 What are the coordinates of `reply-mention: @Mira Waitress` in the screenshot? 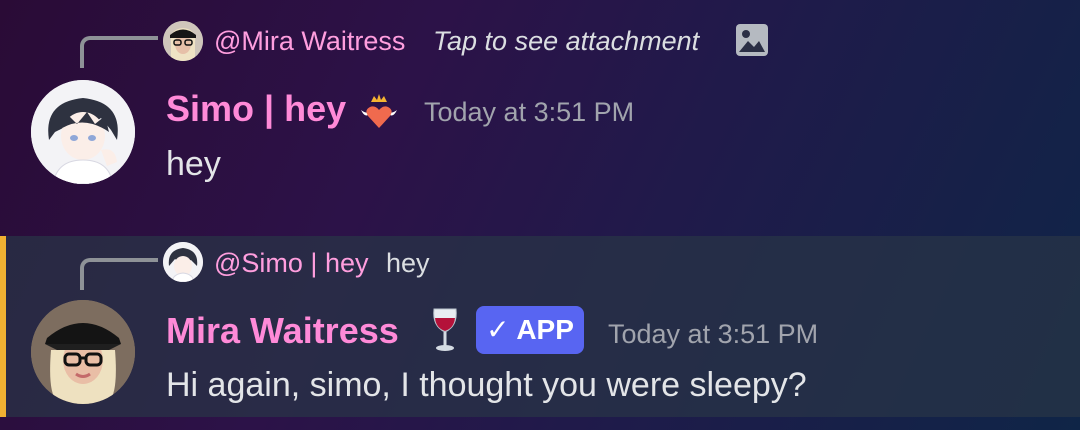 It's located at (309, 41).